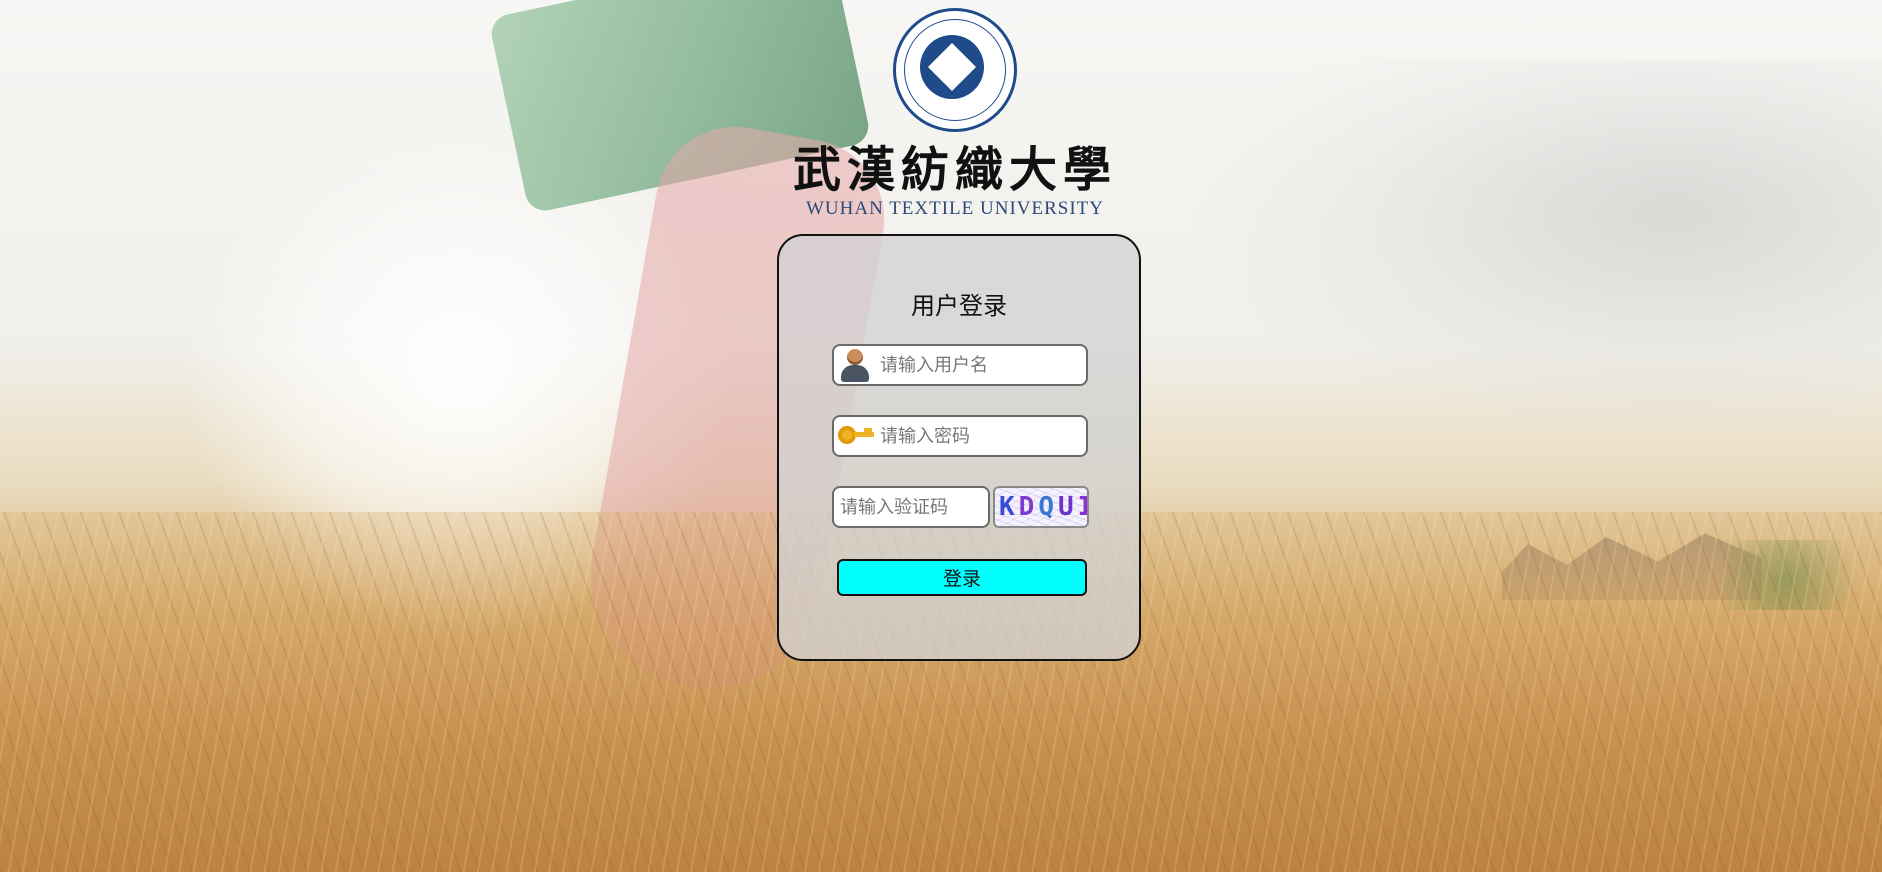 Image resolution: width=1882 pixels, height=872 pixels. I want to click on login-title: 用户登录, so click(959, 306).